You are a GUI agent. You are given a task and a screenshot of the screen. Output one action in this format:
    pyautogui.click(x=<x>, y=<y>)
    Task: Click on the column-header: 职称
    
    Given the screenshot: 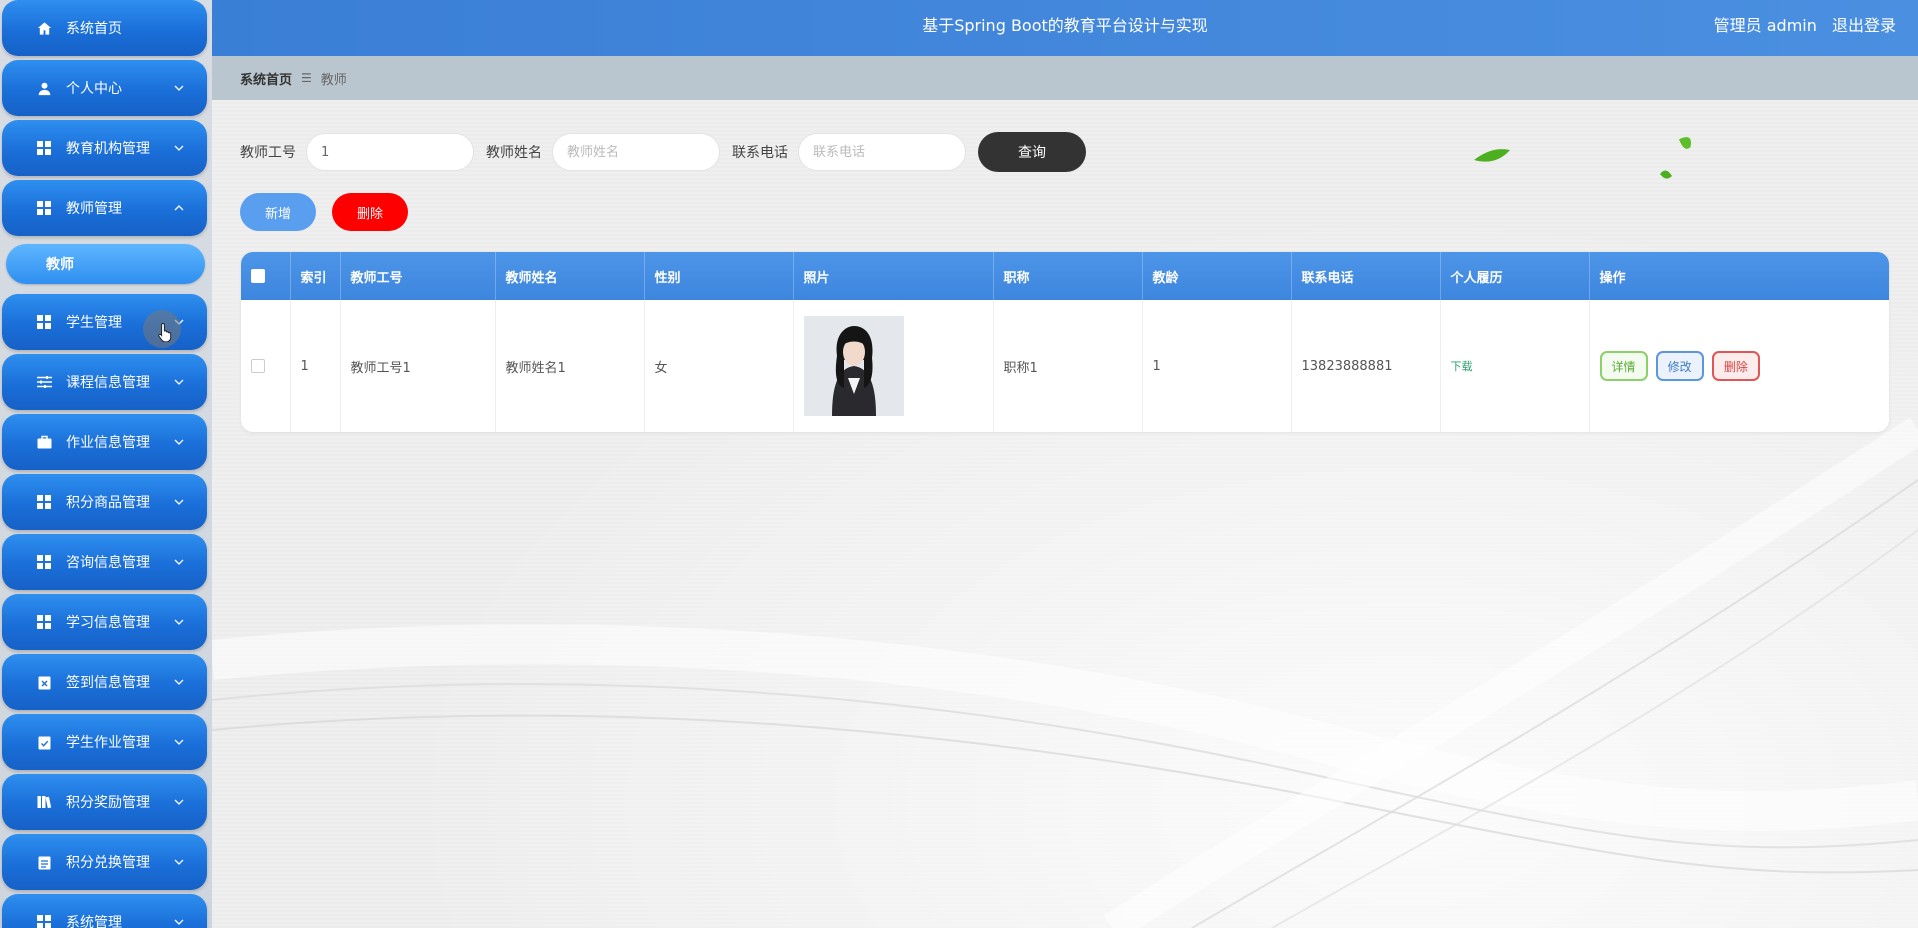 What is the action you would take?
    pyautogui.click(x=1068, y=276)
    